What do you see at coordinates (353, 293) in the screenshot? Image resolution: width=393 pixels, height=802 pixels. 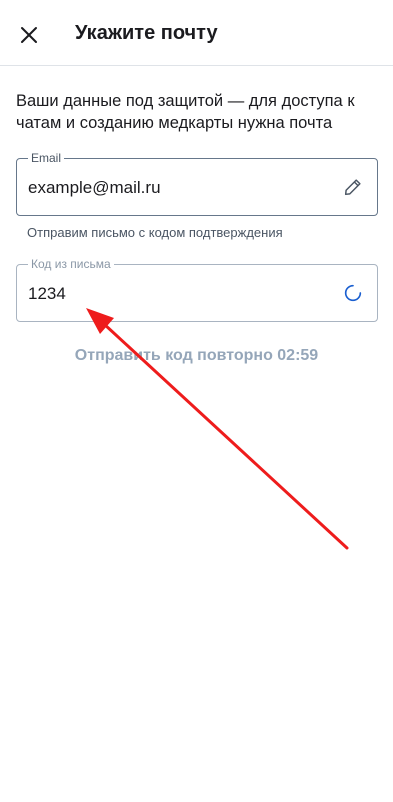 I see `loading-spinner-icon` at bounding box center [353, 293].